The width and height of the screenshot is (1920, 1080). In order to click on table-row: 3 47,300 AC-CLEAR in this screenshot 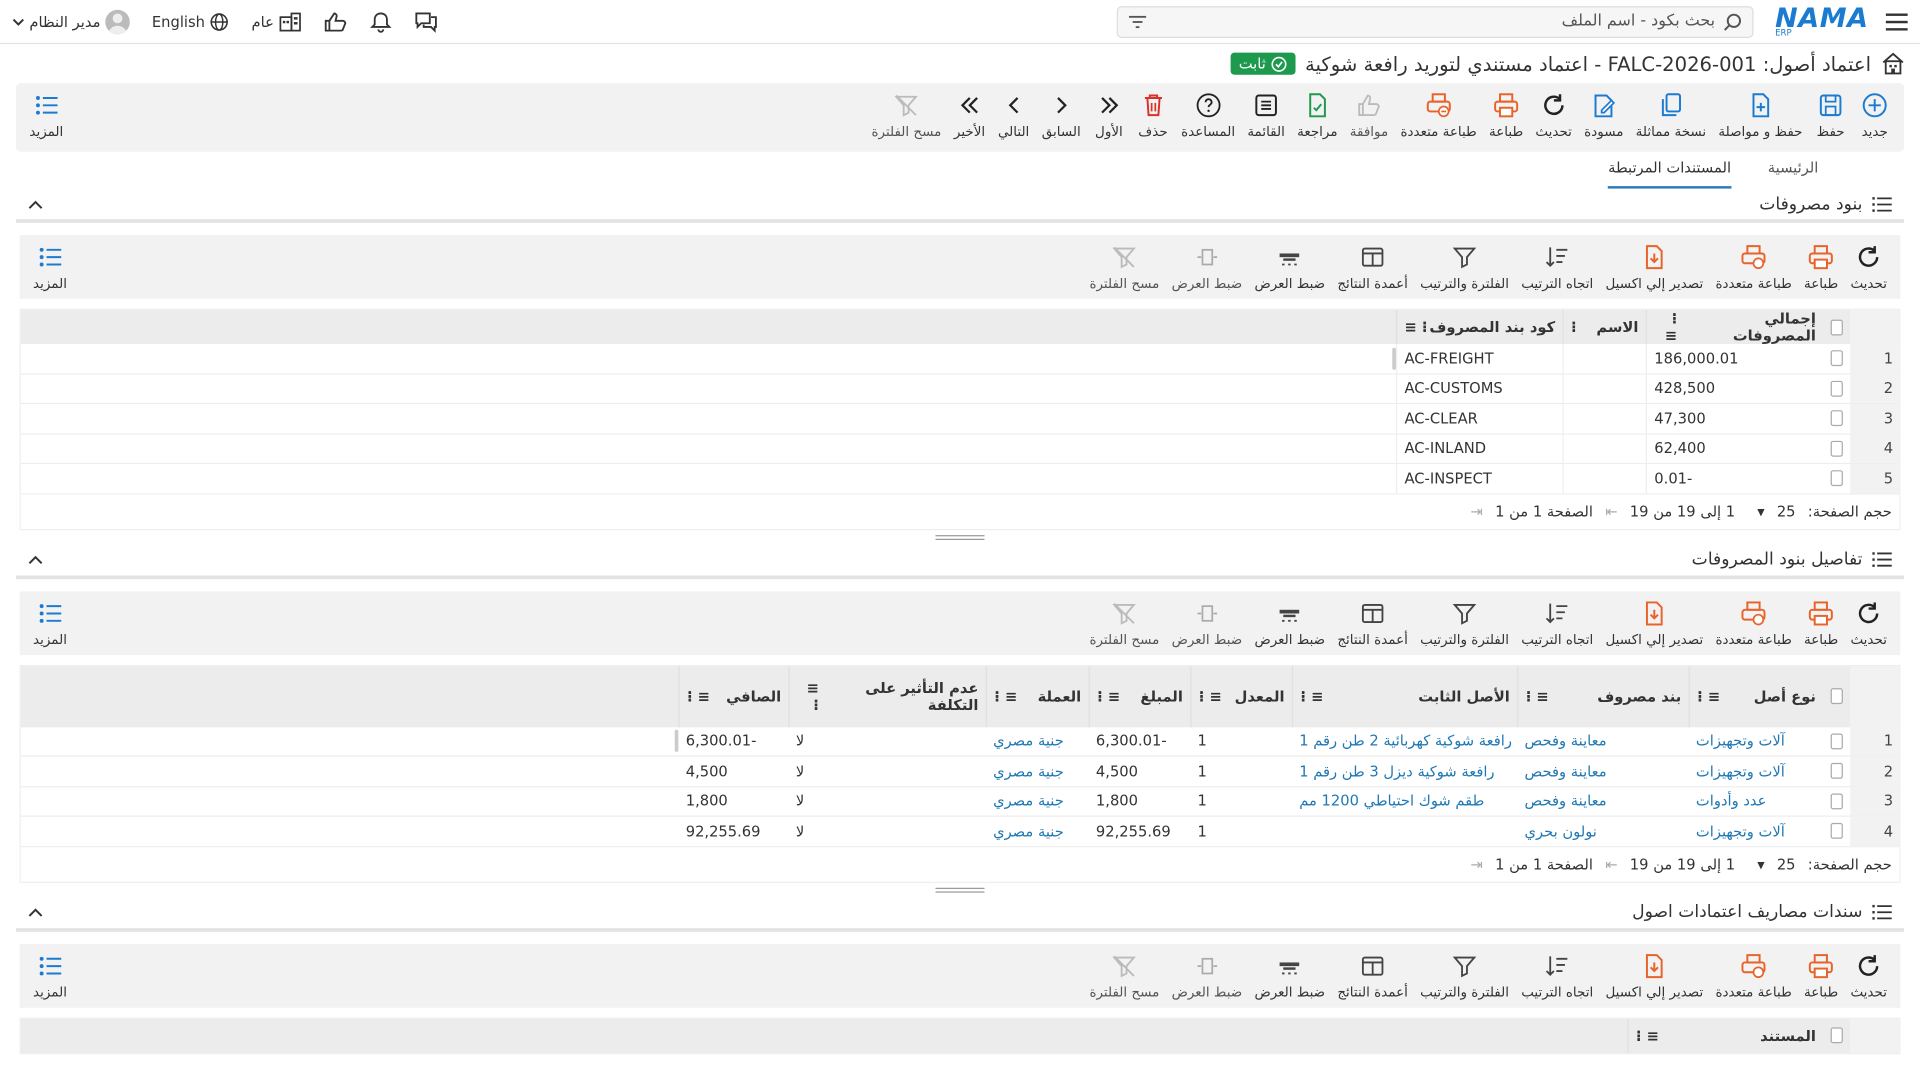, I will do `click(960, 419)`.